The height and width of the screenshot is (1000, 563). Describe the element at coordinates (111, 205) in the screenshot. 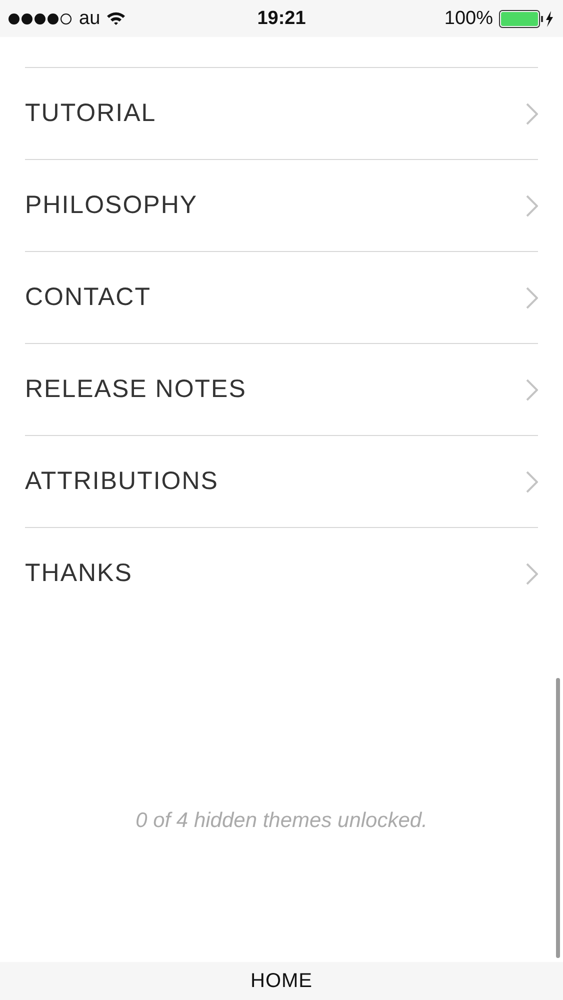

I see `menu-item: PHILOSOPHY` at that location.